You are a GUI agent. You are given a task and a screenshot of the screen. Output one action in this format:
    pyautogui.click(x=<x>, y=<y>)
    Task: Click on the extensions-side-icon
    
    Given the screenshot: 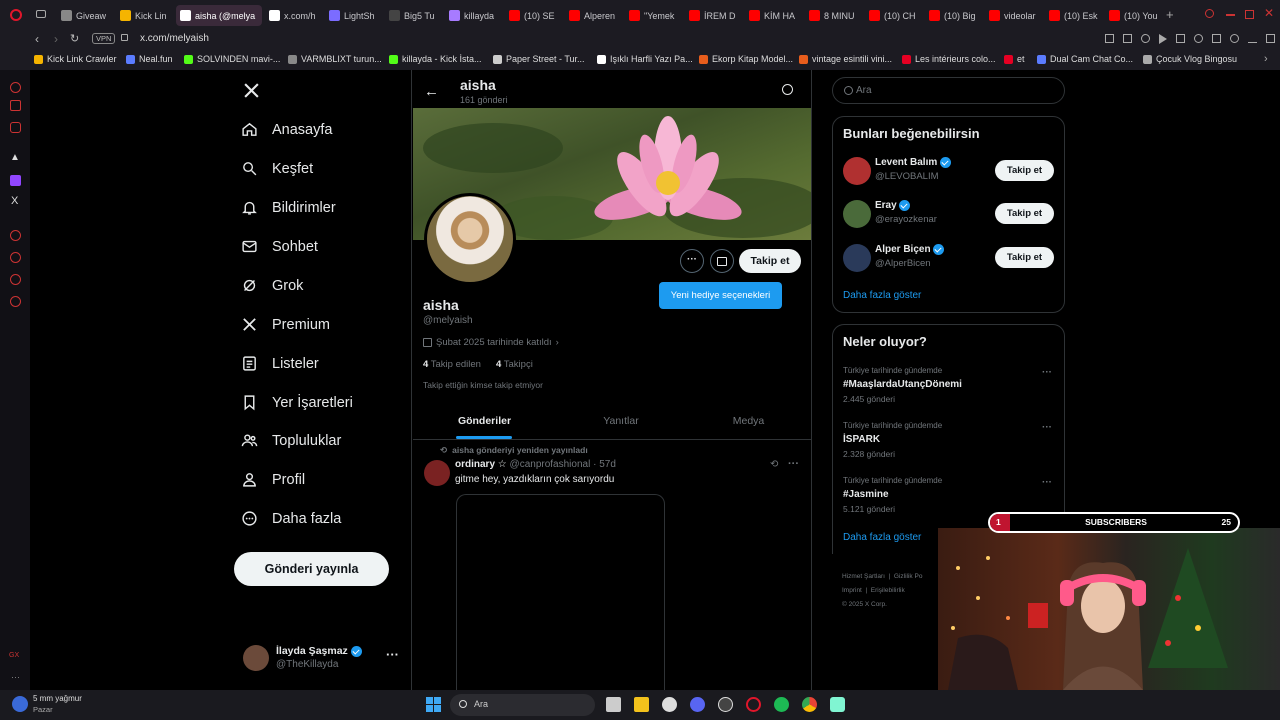 What is the action you would take?
    pyautogui.click(x=15, y=279)
    